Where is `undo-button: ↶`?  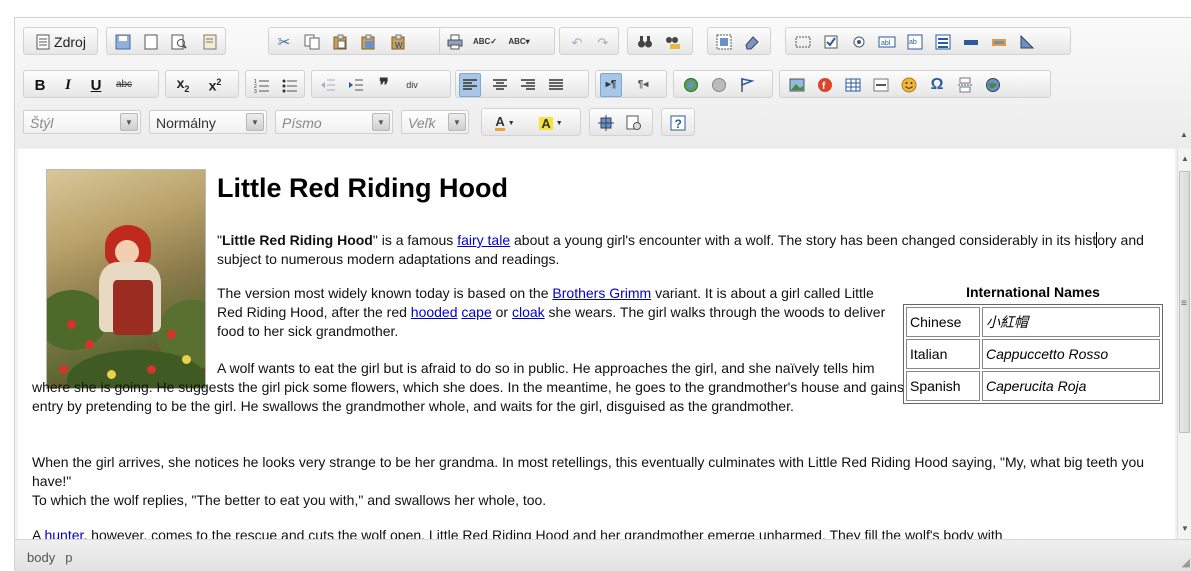
undo-button: ↶ is located at coordinates (577, 42).